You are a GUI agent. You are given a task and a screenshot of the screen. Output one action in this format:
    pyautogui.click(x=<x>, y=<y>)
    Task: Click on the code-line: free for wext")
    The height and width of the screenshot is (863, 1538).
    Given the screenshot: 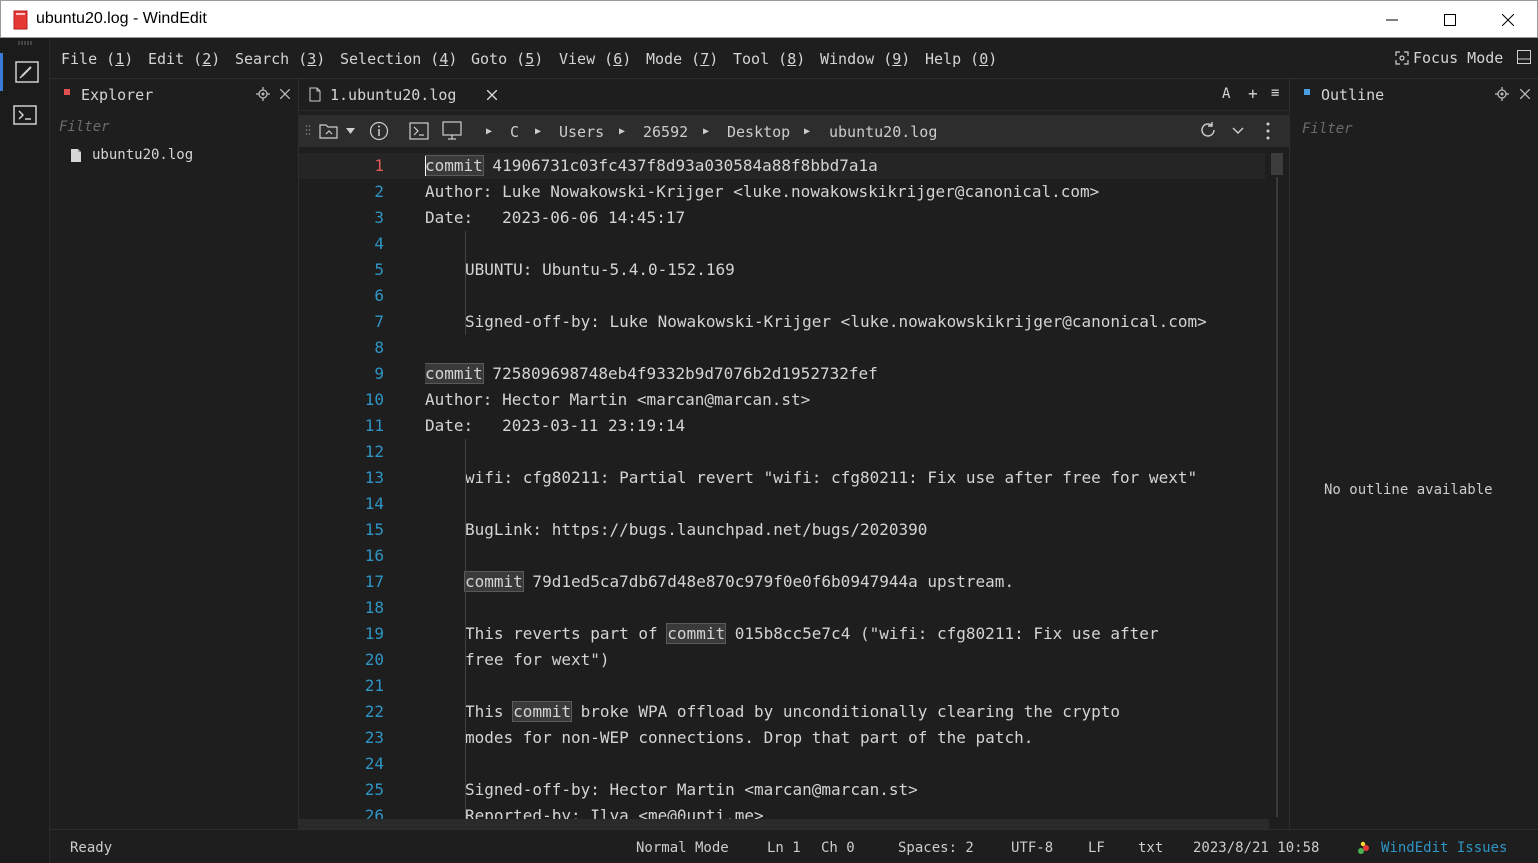 What is the action you would take?
    pyautogui.click(x=537, y=660)
    